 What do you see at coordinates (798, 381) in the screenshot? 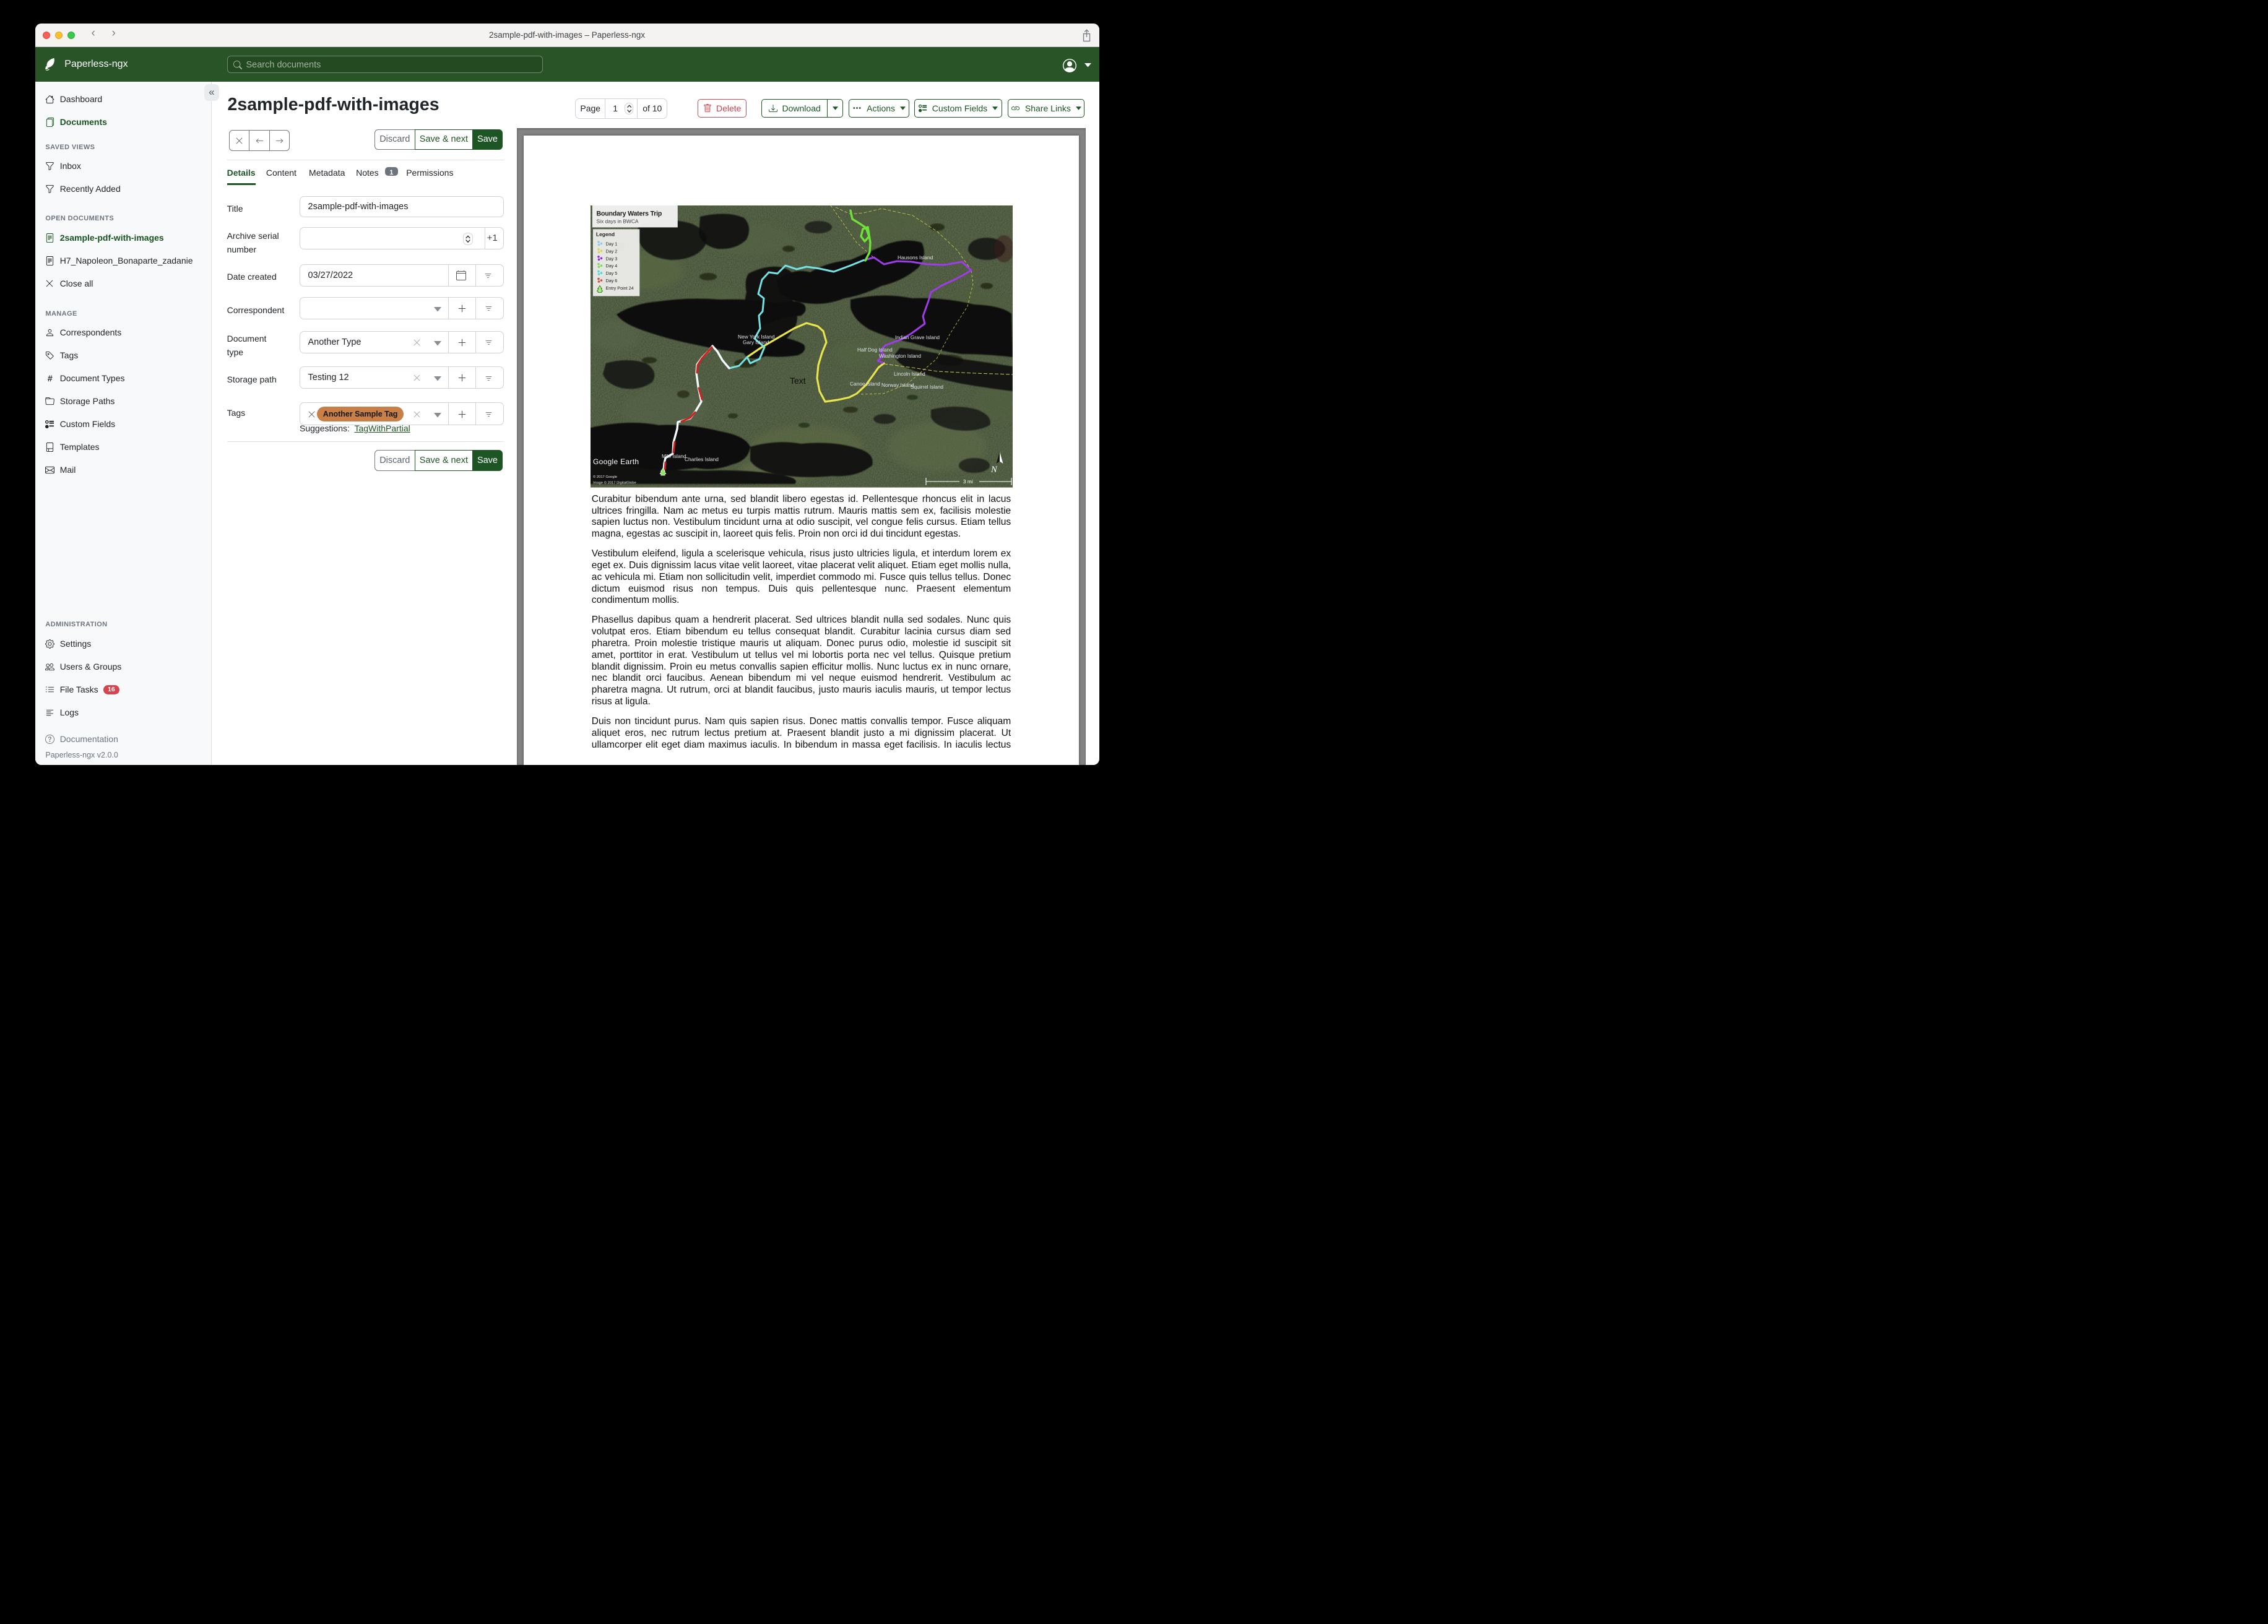
I see `svg-text: Text` at bounding box center [798, 381].